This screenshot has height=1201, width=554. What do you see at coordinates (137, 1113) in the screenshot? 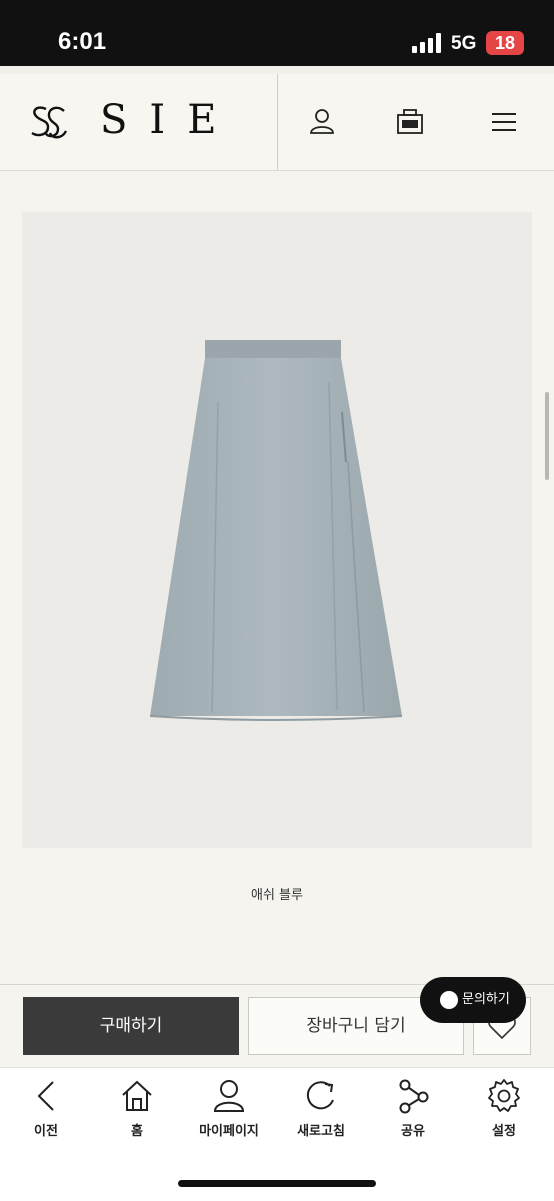
I see `nav-home: 홈` at bounding box center [137, 1113].